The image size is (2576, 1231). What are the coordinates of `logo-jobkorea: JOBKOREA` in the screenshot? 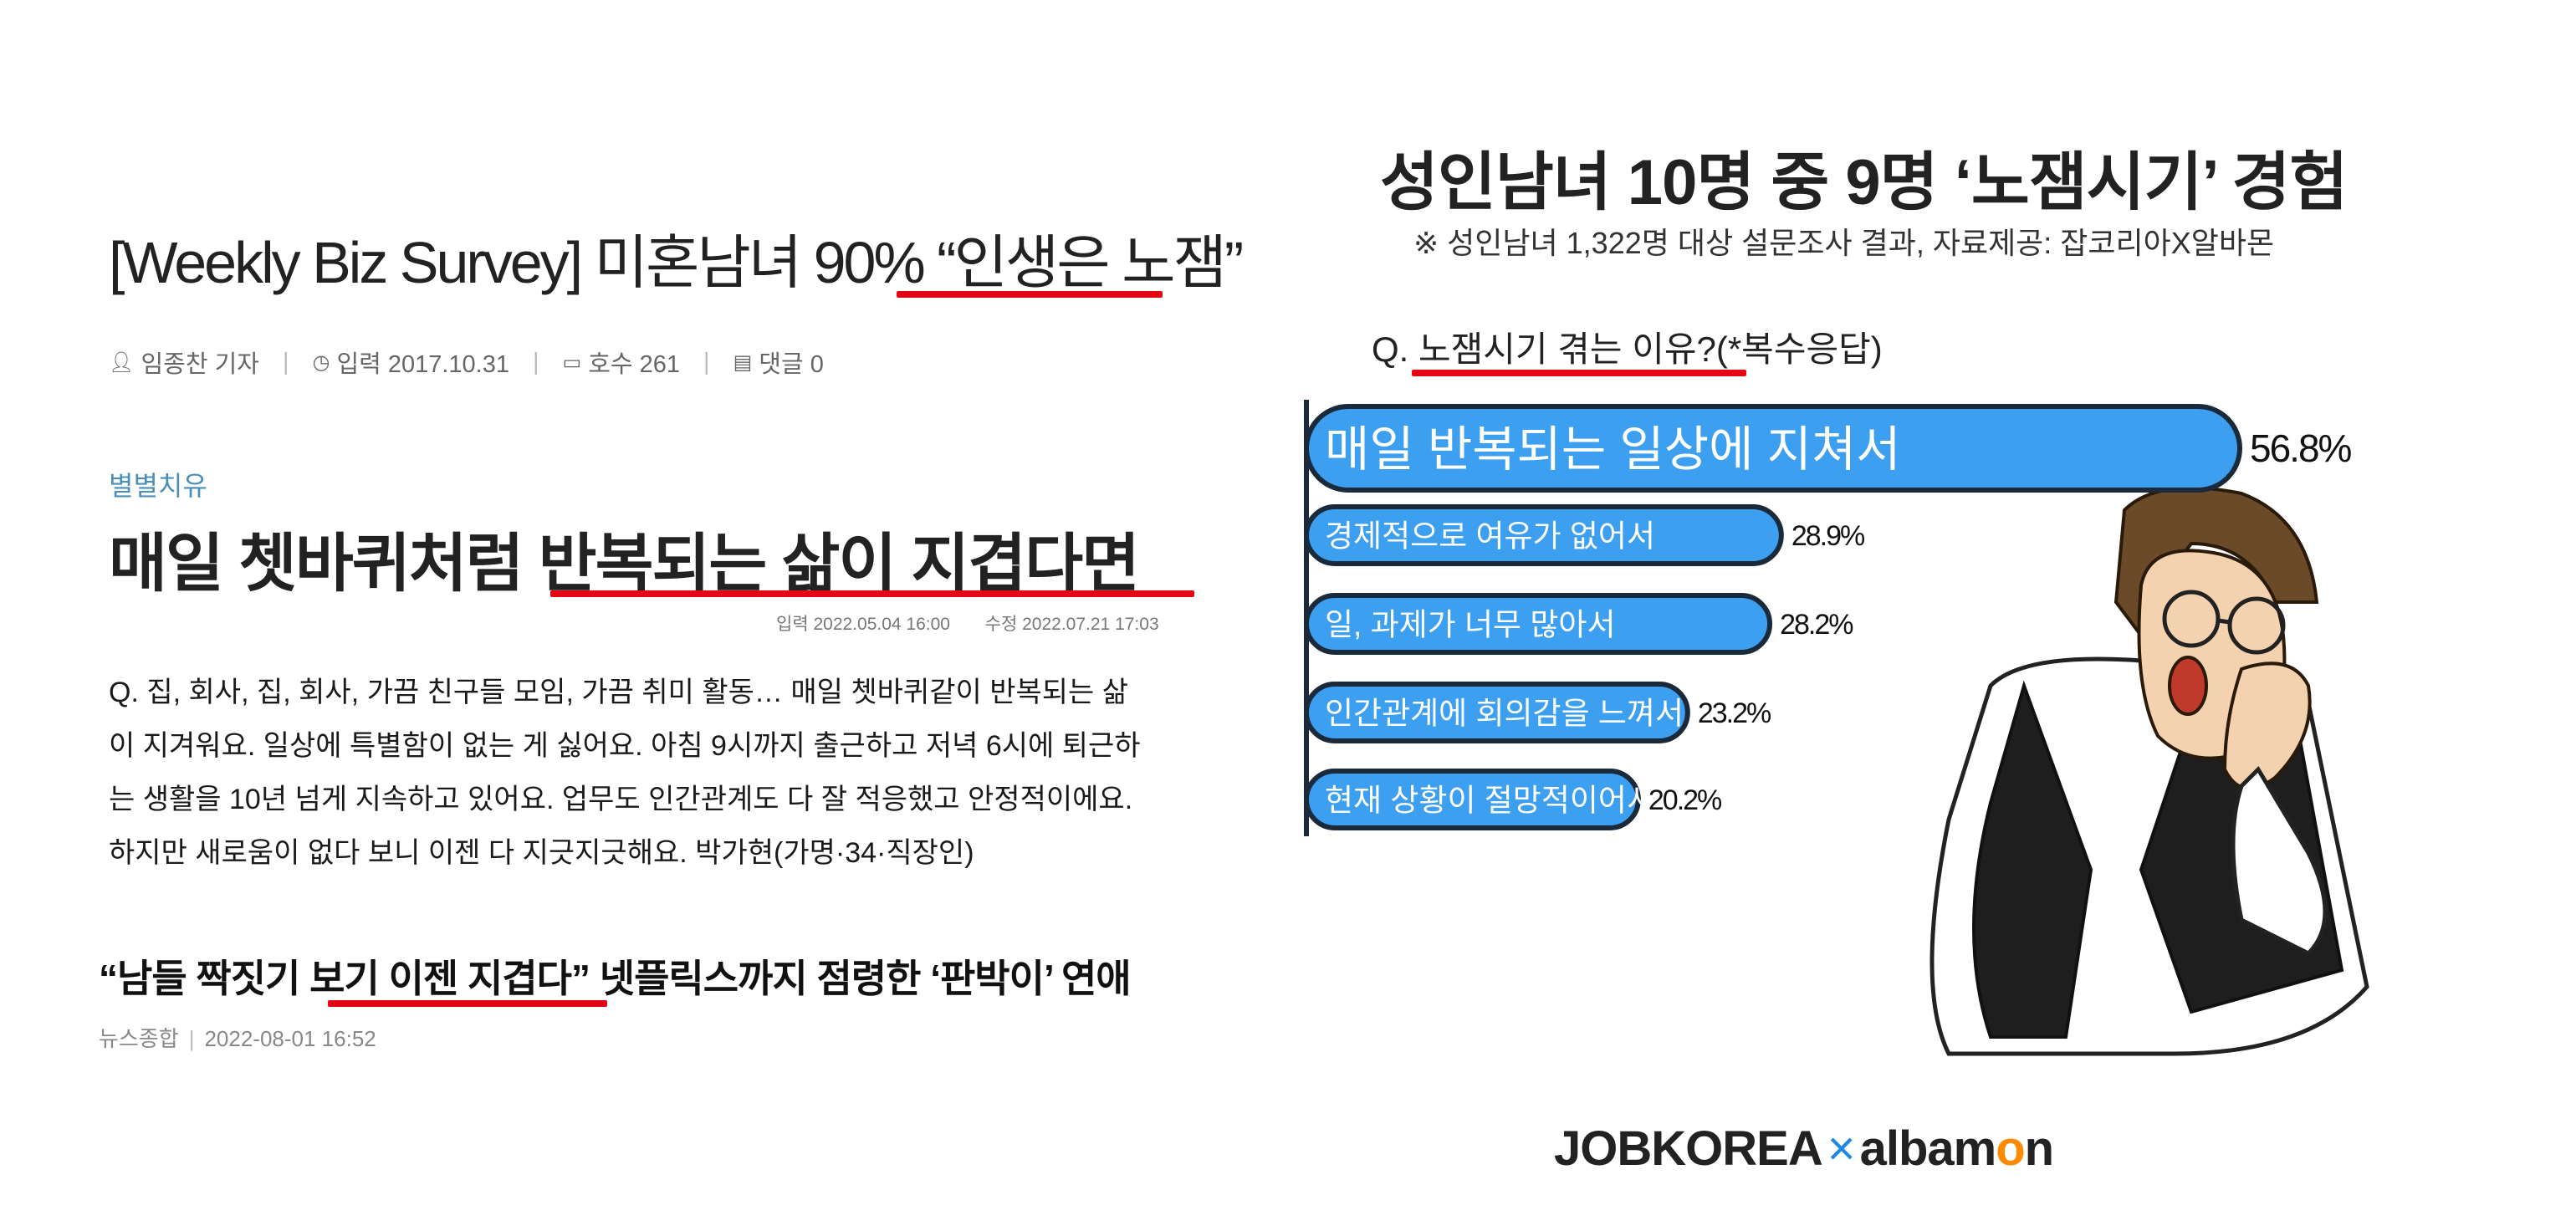 It's located at (1688, 1148).